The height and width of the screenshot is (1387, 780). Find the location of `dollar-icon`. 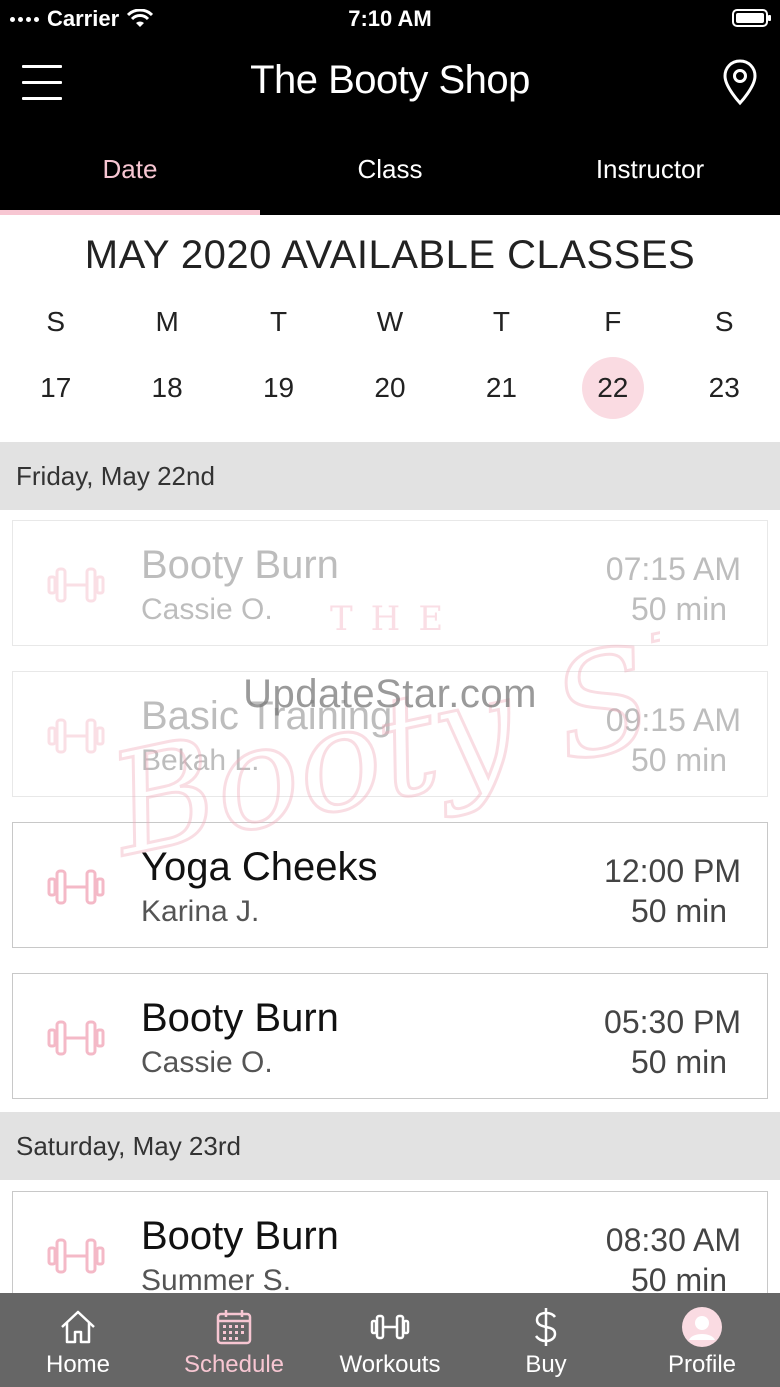

dollar-icon is located at coordinates (545, 1327).